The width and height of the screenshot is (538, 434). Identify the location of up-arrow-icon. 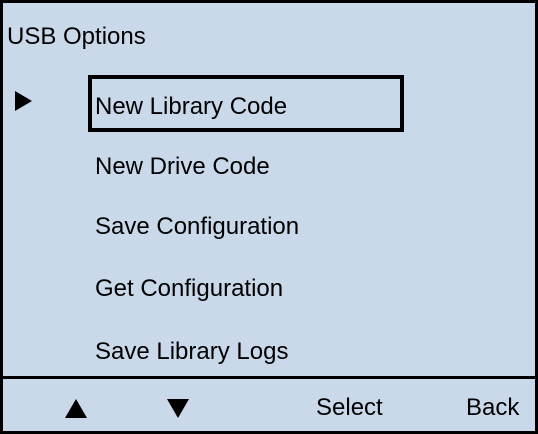
(76, 408).